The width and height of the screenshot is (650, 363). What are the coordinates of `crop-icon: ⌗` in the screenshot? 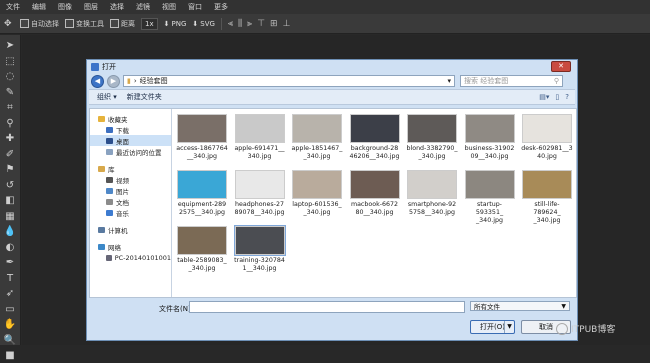 It's located at (10, 108).